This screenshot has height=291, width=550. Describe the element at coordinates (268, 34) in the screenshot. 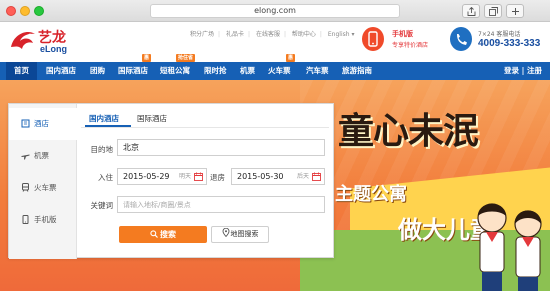

I see `top-link-online-service: 在线客服` at that location.